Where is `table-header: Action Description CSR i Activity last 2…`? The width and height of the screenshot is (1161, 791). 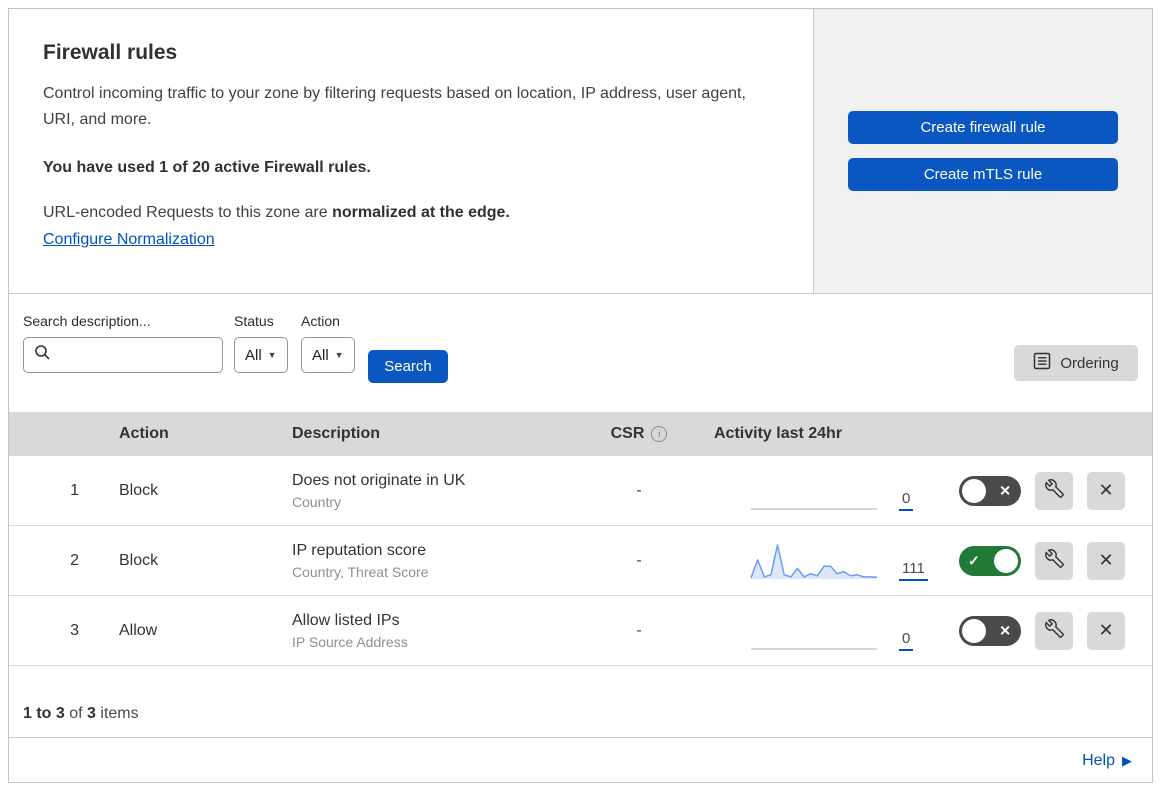 table-header: Action Description CSR i Activity last 2… is located at coordinates (580, 434).